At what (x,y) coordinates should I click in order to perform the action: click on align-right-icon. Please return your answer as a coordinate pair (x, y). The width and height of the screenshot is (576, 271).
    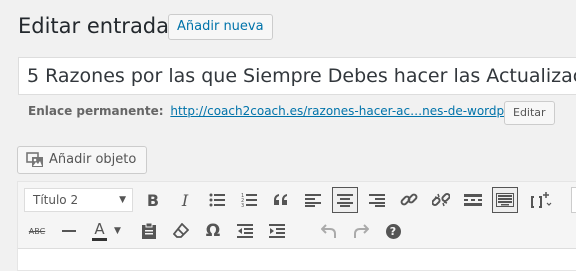
    Looking at the image, I should click on (377, 200).